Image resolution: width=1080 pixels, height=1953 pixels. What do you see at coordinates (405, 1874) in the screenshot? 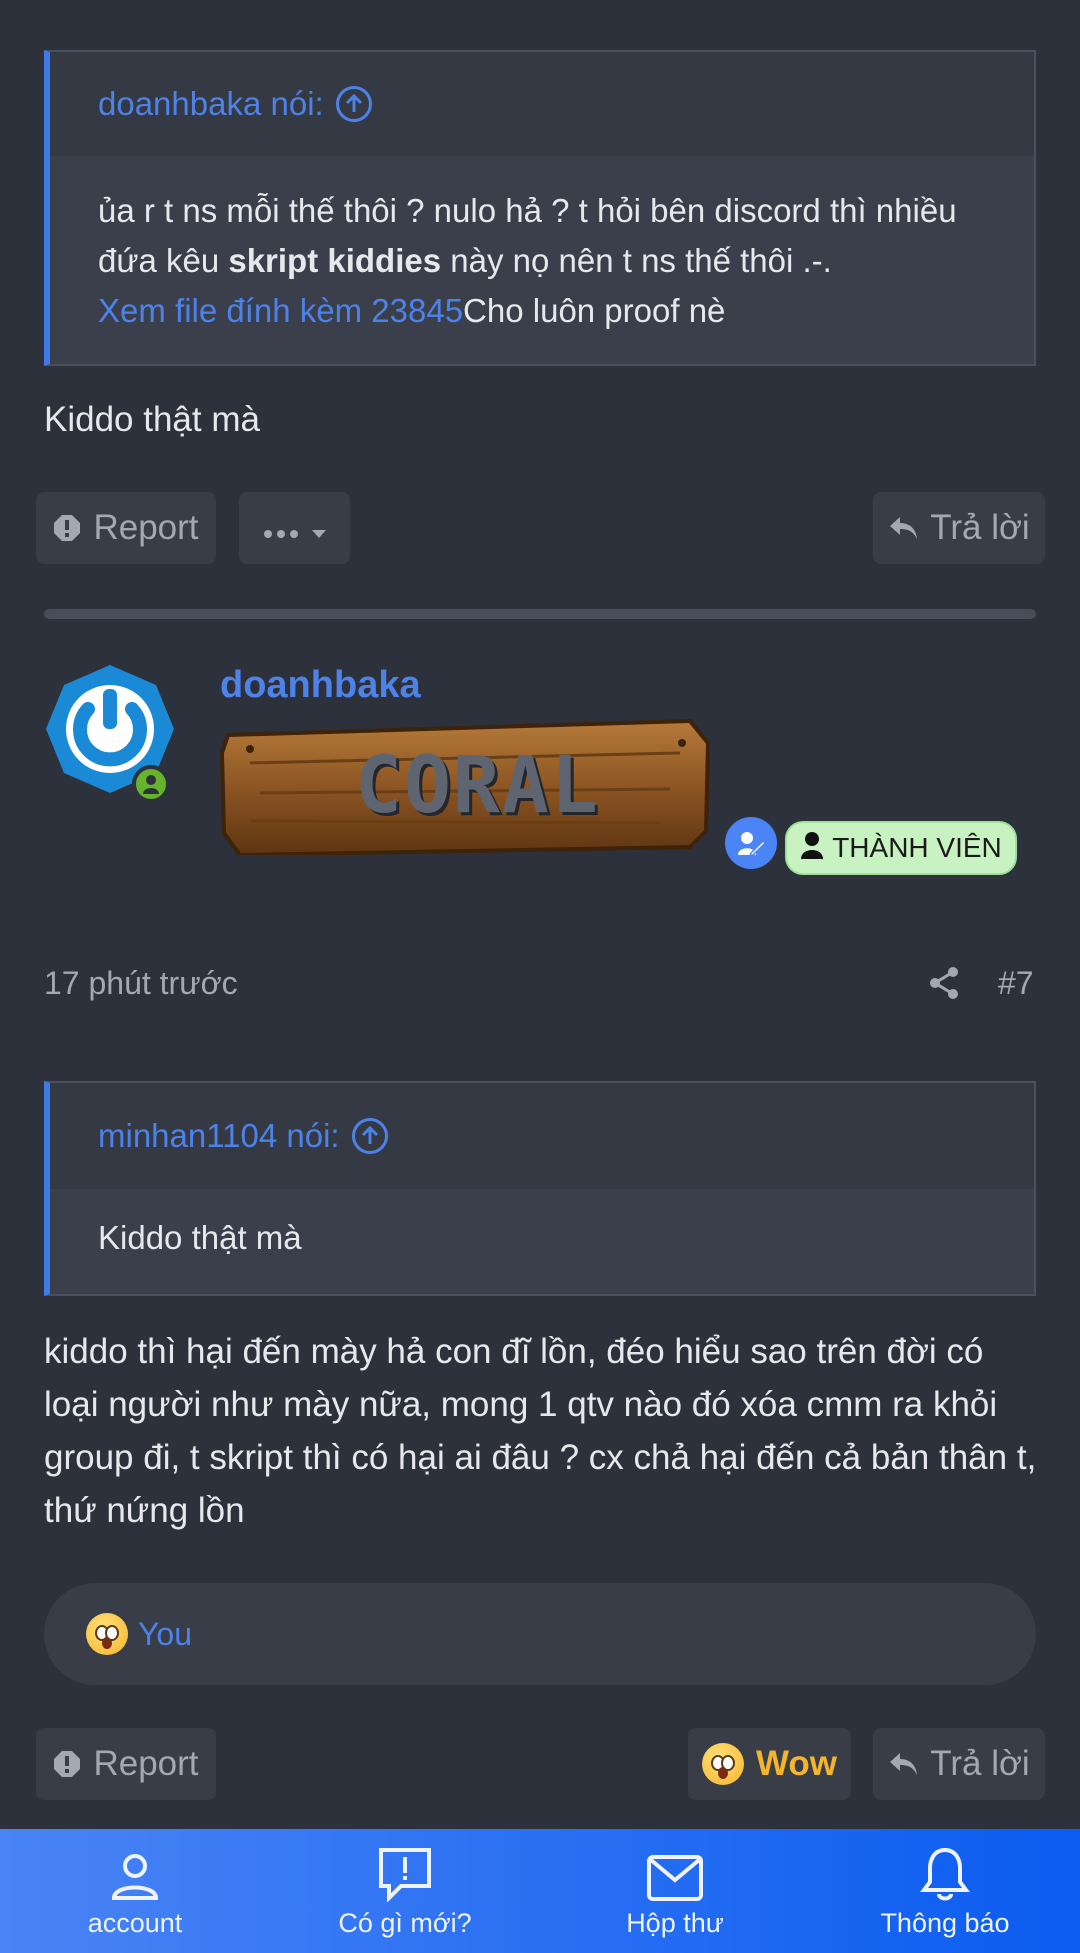
I see `whats-new-icon` at bounding box center [405, 1874].